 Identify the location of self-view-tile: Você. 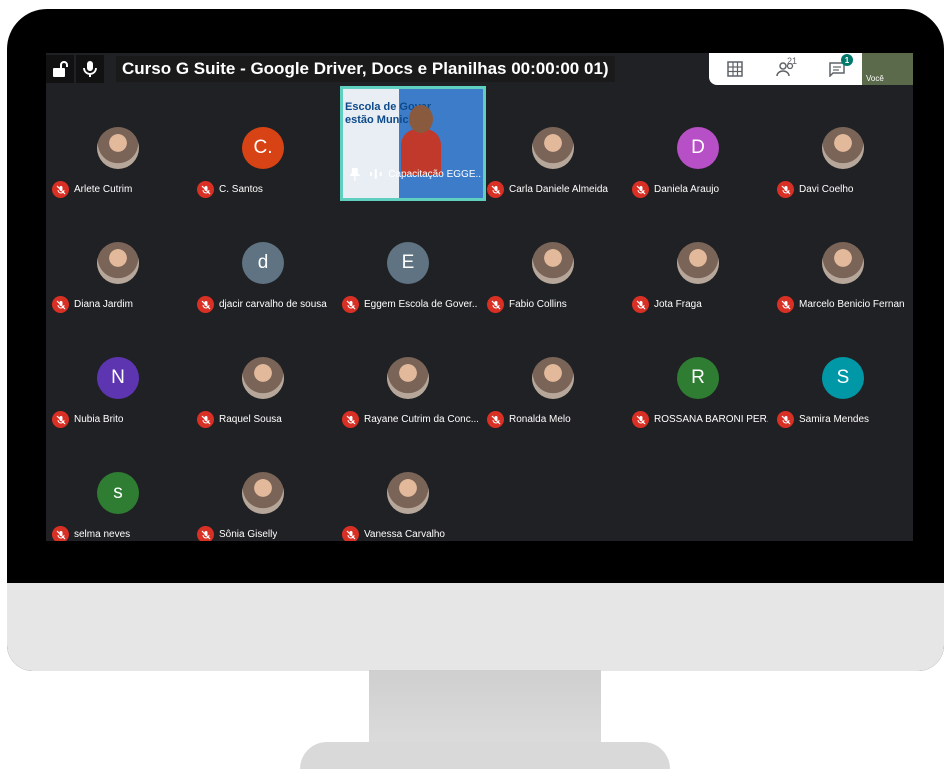
(887, 69).